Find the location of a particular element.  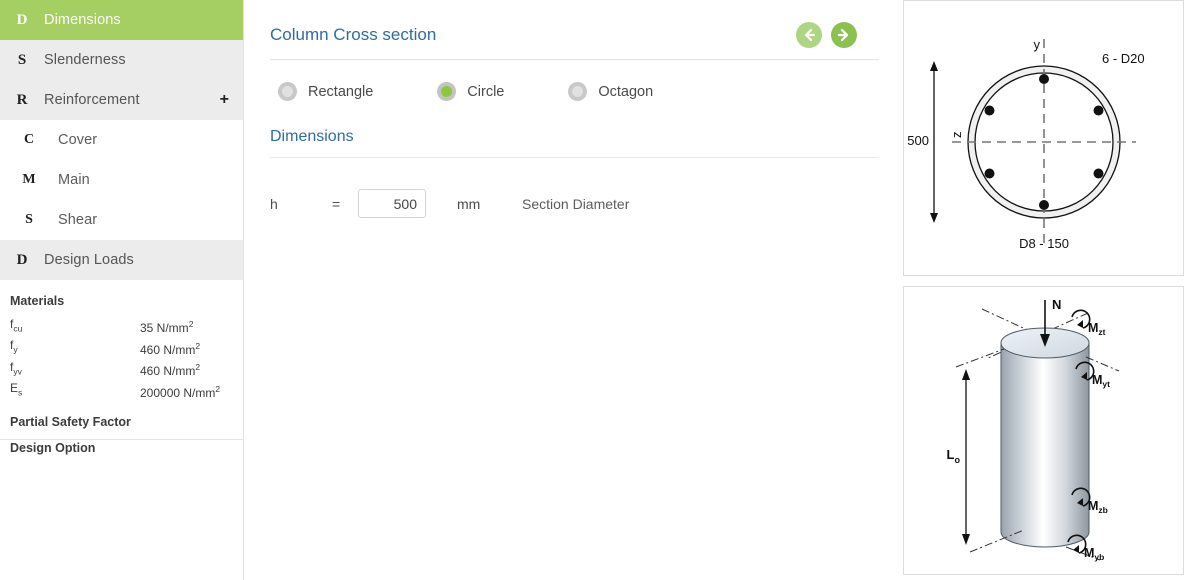

dimension-symbol: h is located at coordinates (274, 203).